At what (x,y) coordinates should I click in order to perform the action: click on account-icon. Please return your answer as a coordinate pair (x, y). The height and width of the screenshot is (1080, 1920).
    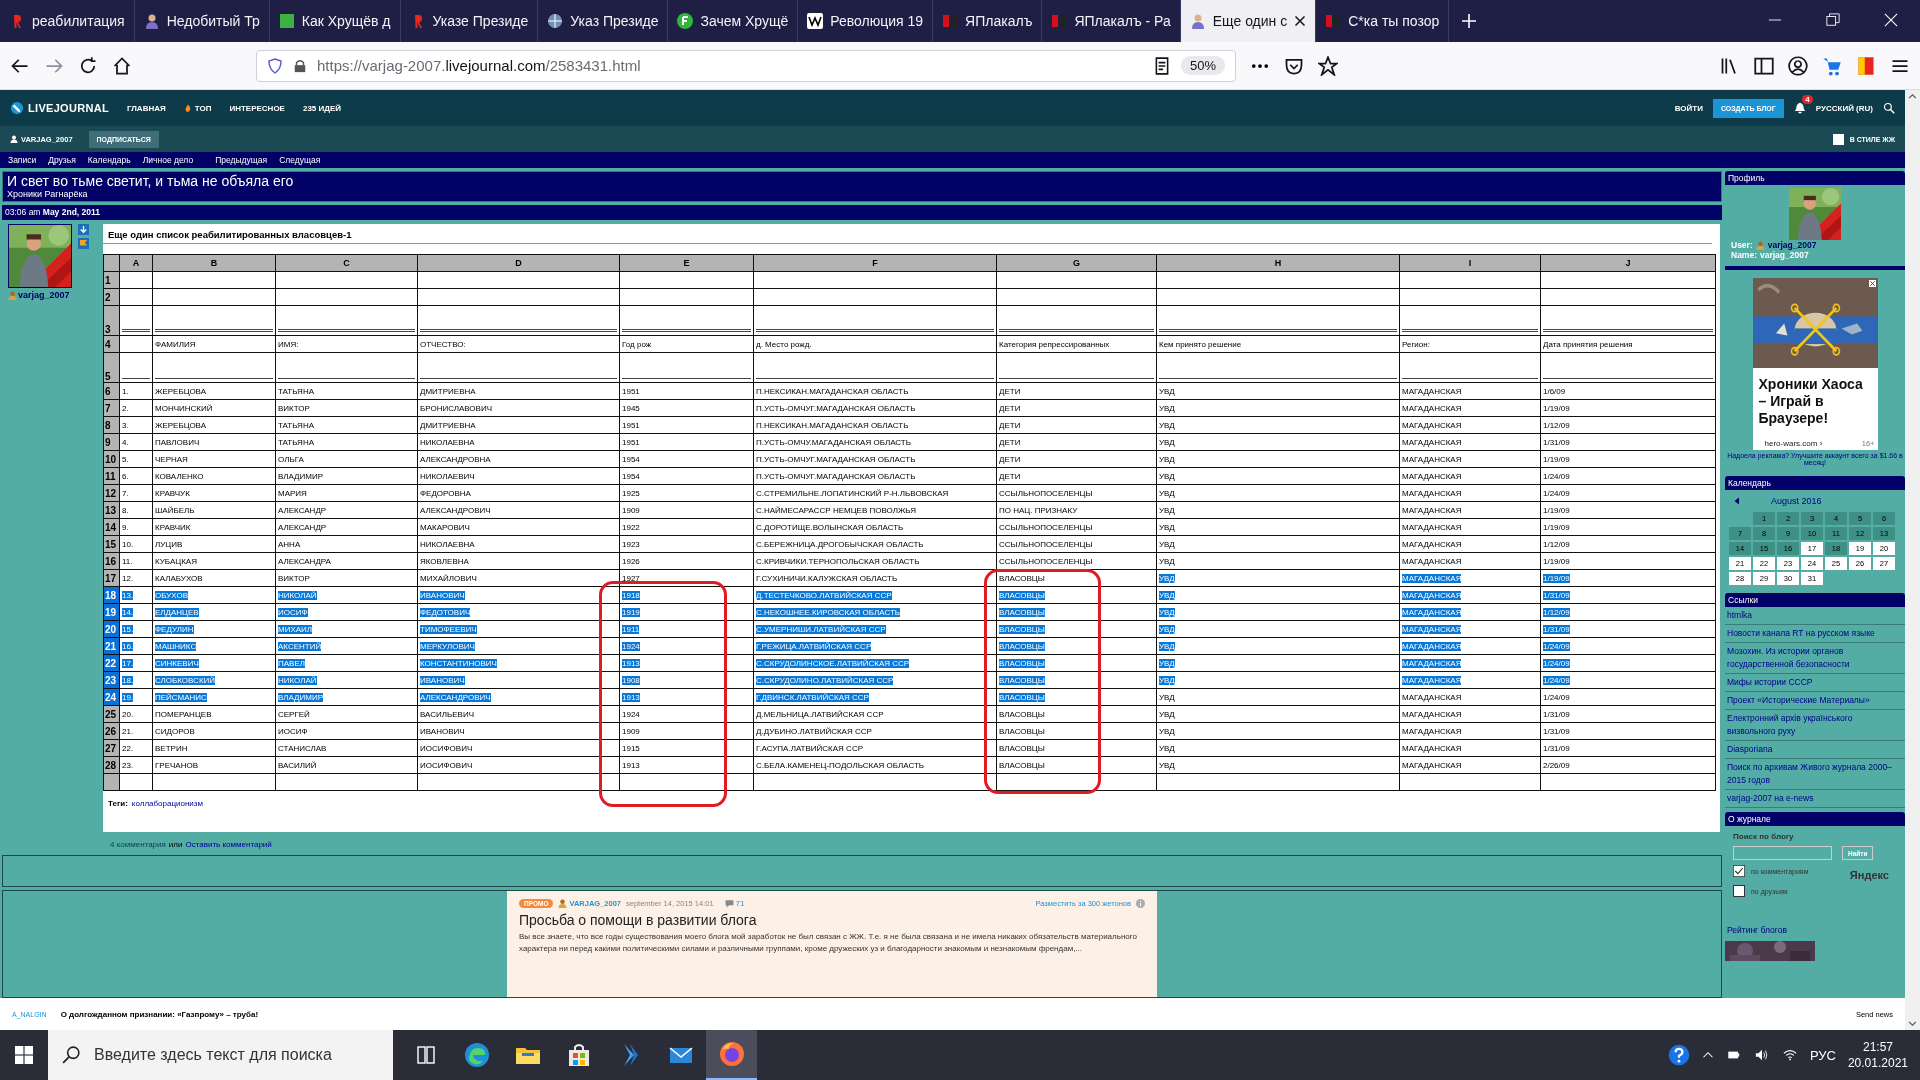
    Looking at the image, I should click on (1798, 65).